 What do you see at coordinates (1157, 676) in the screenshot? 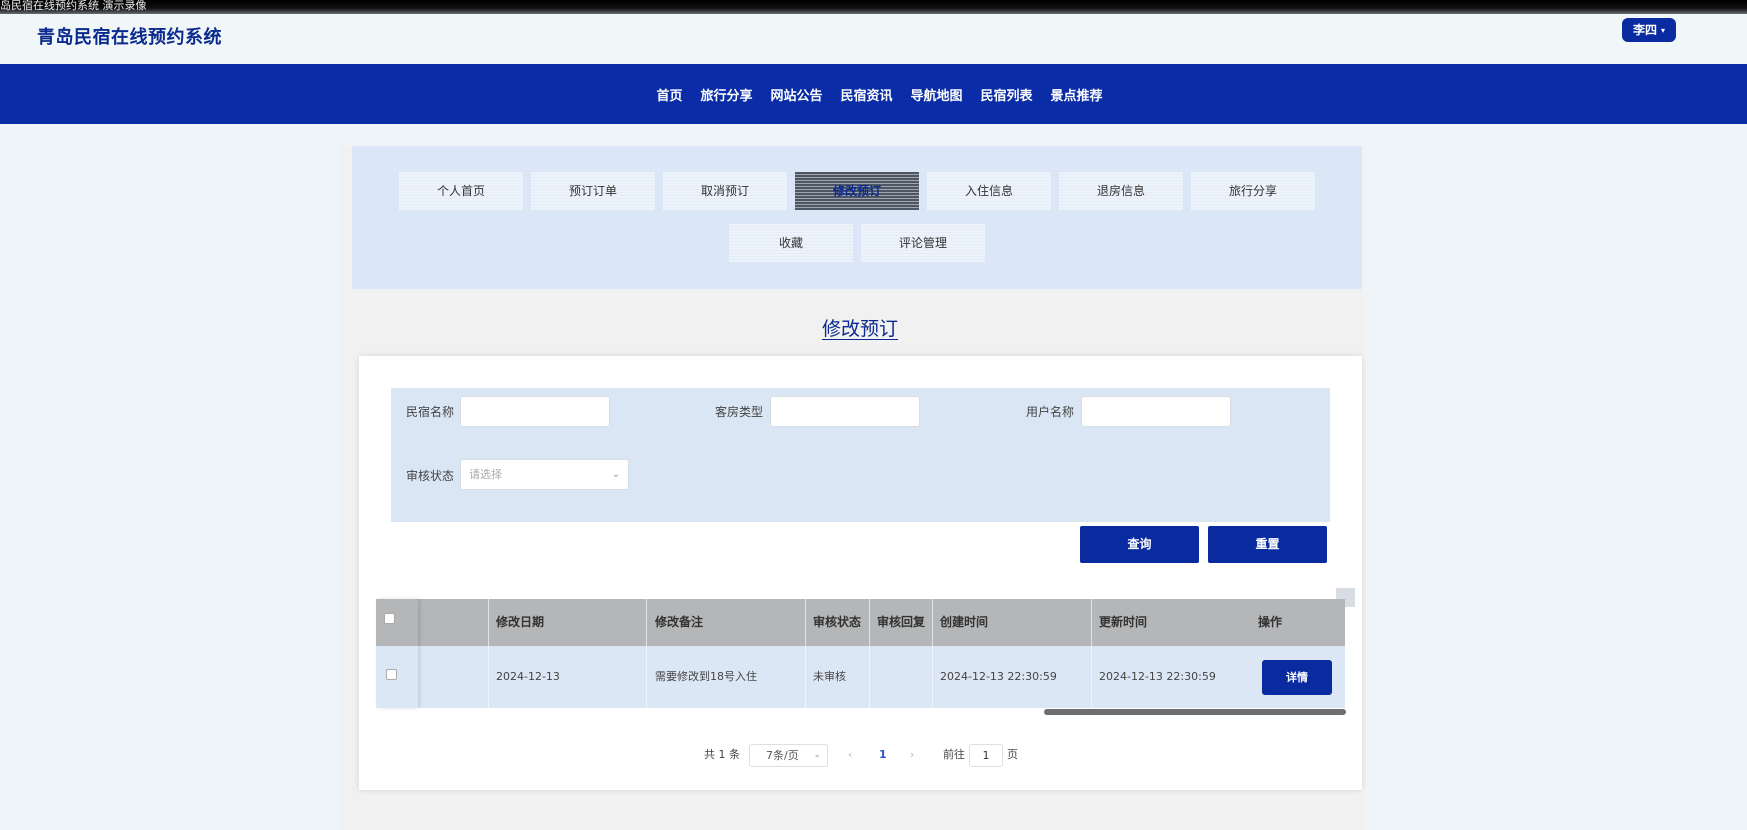
I see `cell-updated: 2024-12-13 22:30:59` at bounding box center [1157, 676].